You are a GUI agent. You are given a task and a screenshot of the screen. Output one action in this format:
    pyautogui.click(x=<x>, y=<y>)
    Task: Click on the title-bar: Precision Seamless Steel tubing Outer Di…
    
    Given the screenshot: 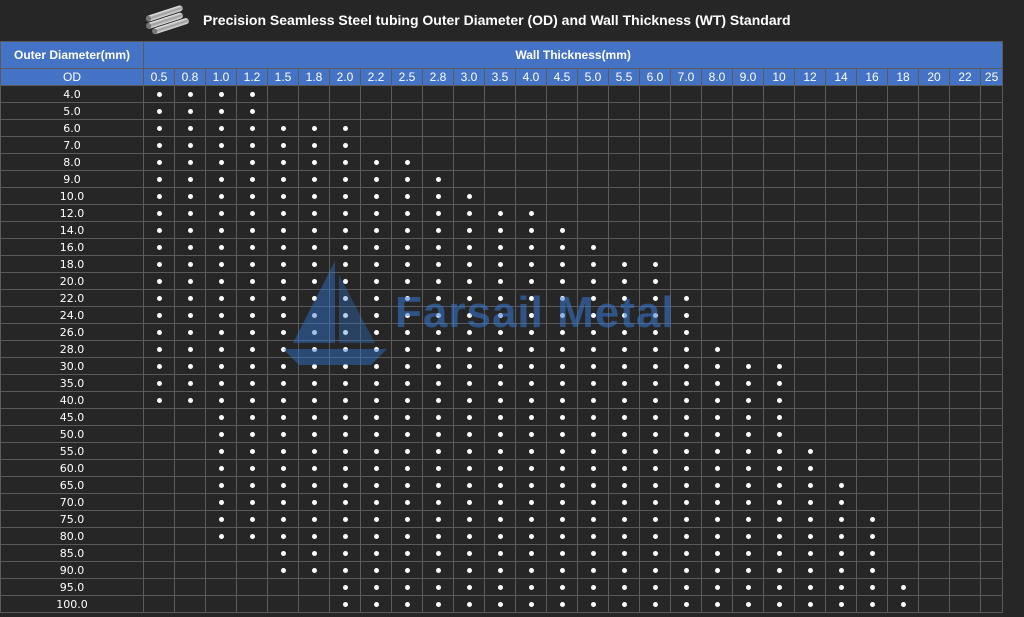 What is the action you would take?
    pyautogui.click(x=512, y=20)
    